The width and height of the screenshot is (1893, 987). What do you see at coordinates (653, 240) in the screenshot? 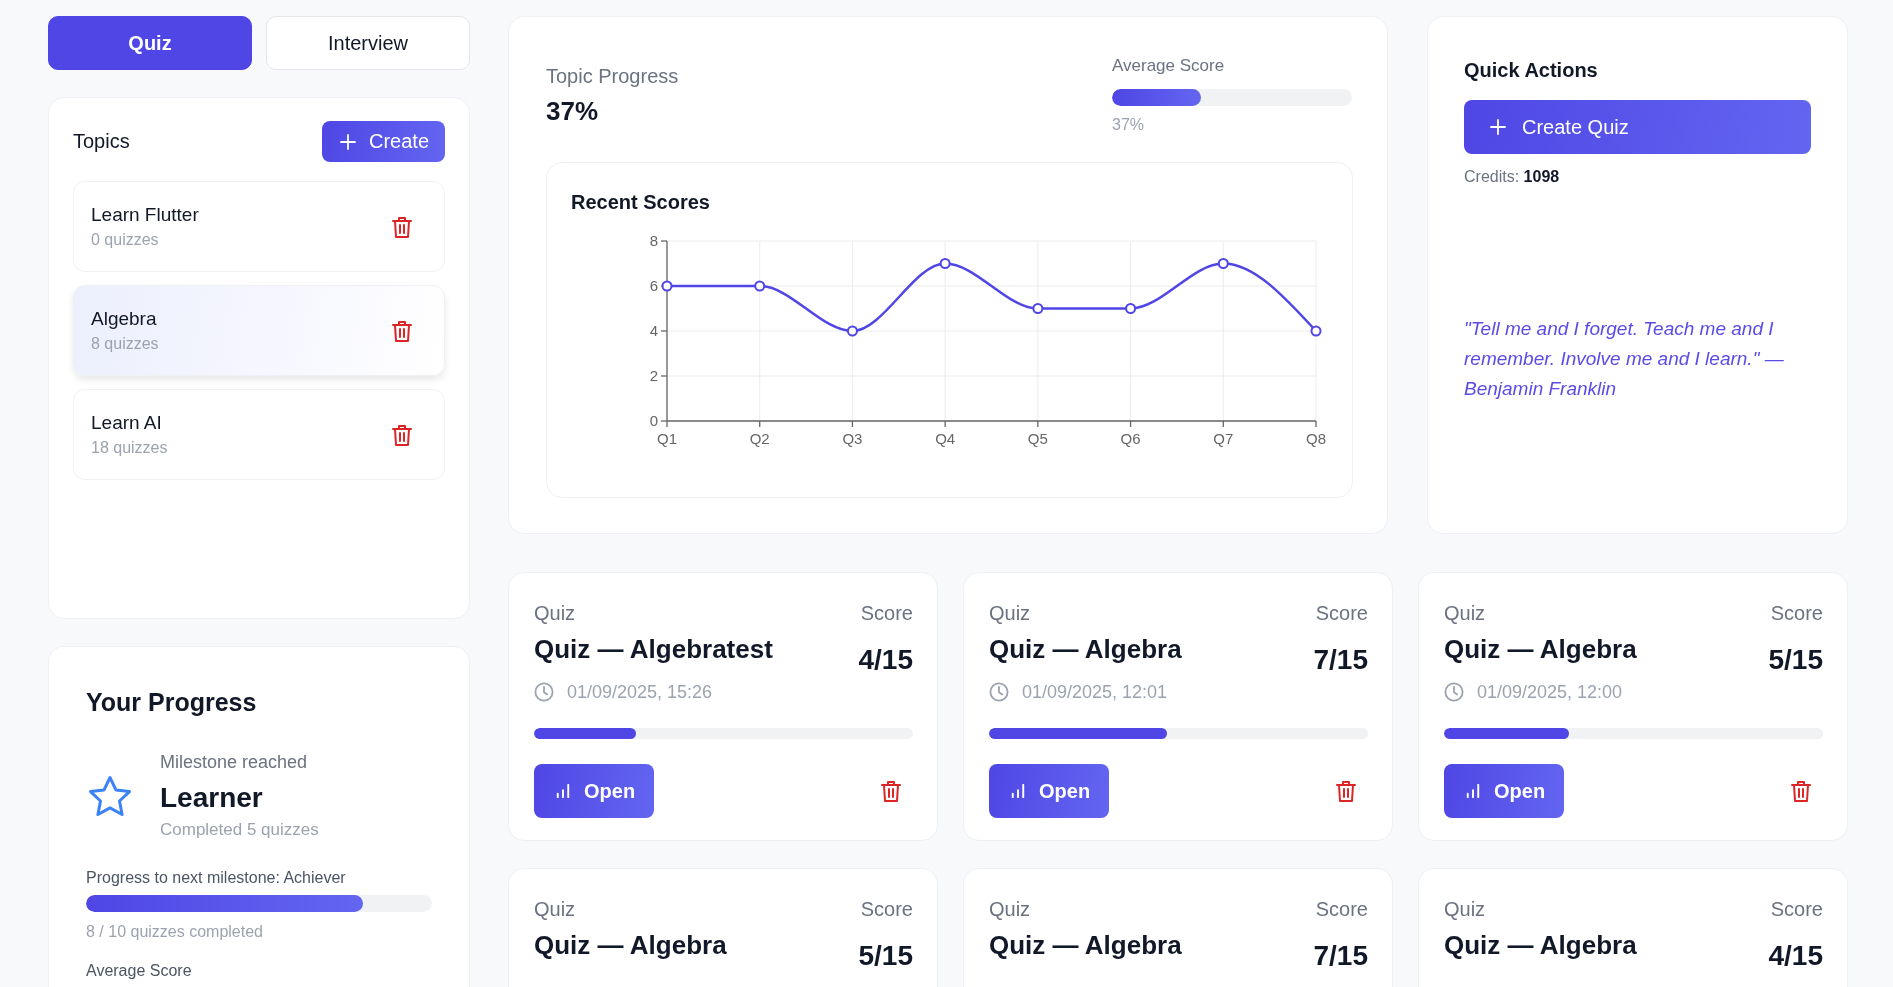
I see `axis-label: 8` at bounding box center [653, 240].